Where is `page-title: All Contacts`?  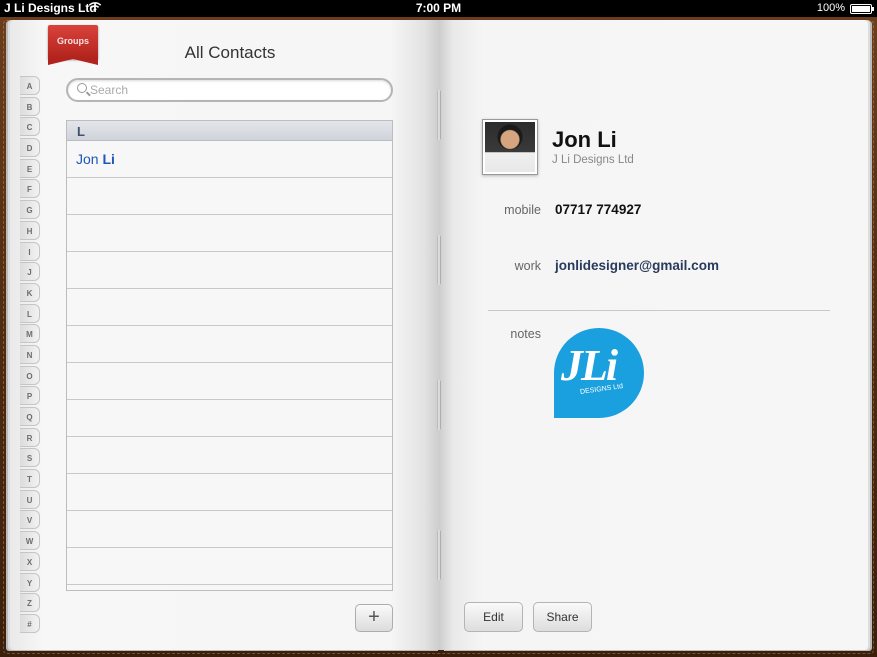
page-title: All Contacts is located at coordinates (230, 52).